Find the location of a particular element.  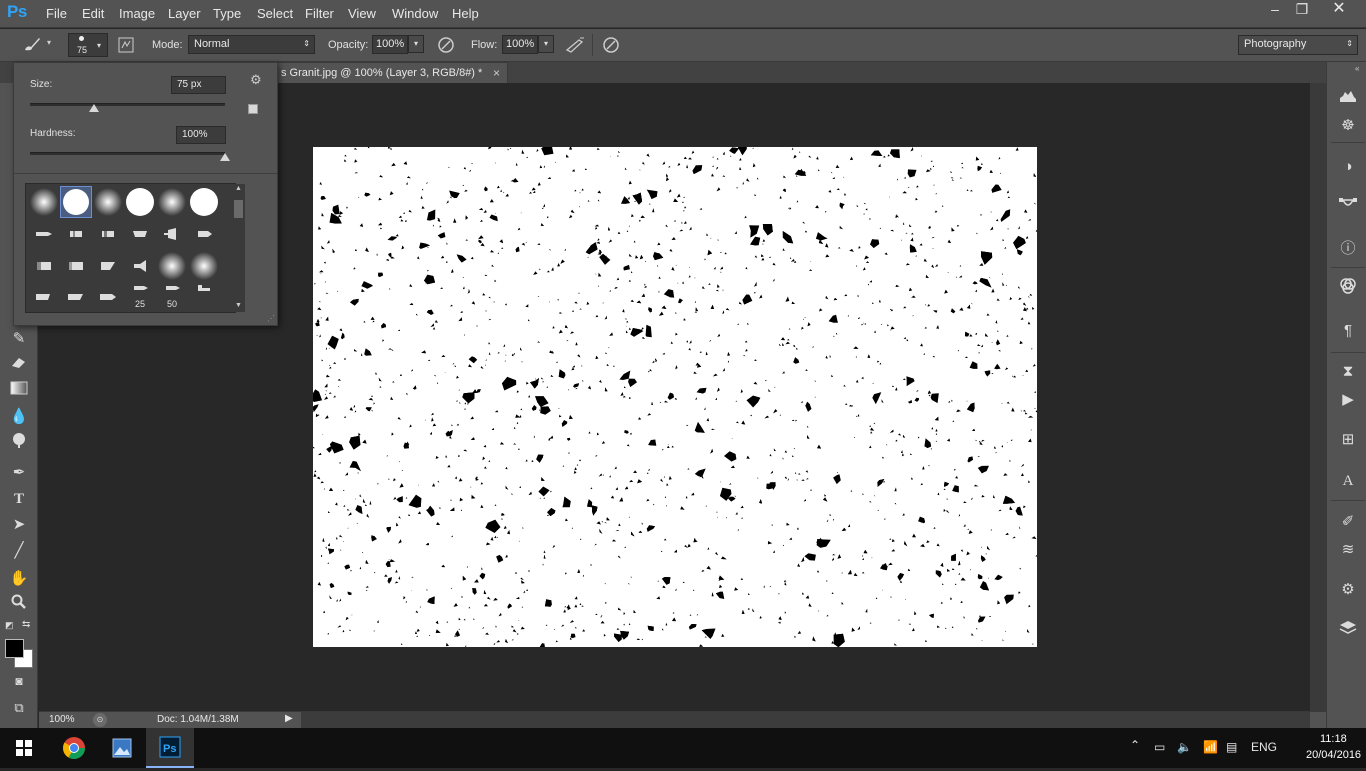

resize-grip-icon: ⋰ is located at coordinates (271, 318).